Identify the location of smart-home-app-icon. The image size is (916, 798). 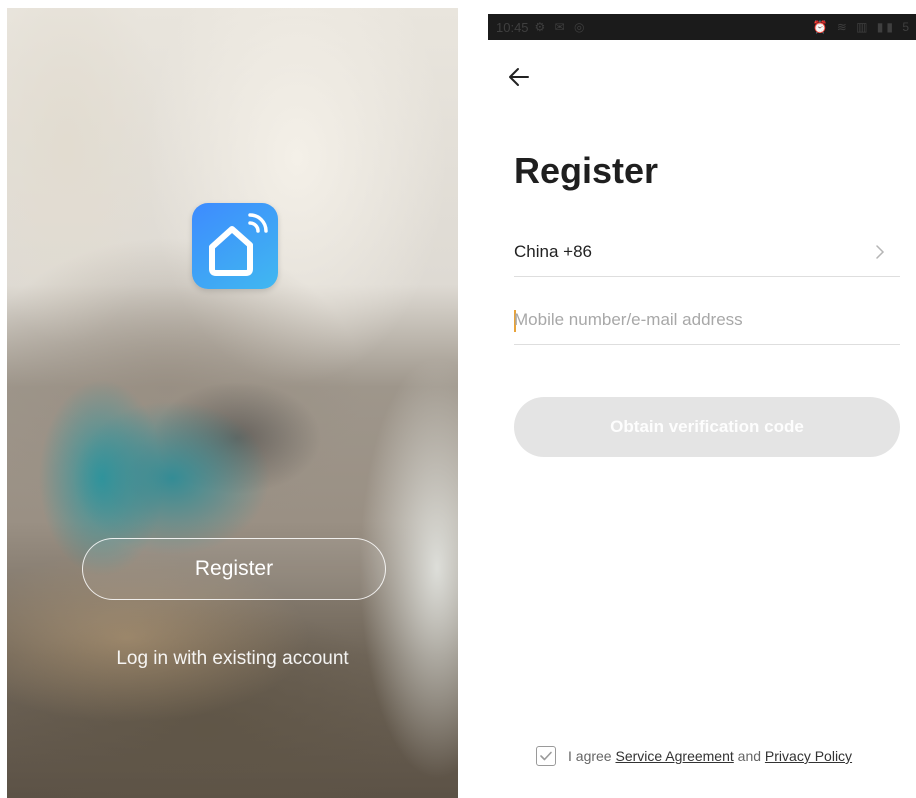
(235, 246).